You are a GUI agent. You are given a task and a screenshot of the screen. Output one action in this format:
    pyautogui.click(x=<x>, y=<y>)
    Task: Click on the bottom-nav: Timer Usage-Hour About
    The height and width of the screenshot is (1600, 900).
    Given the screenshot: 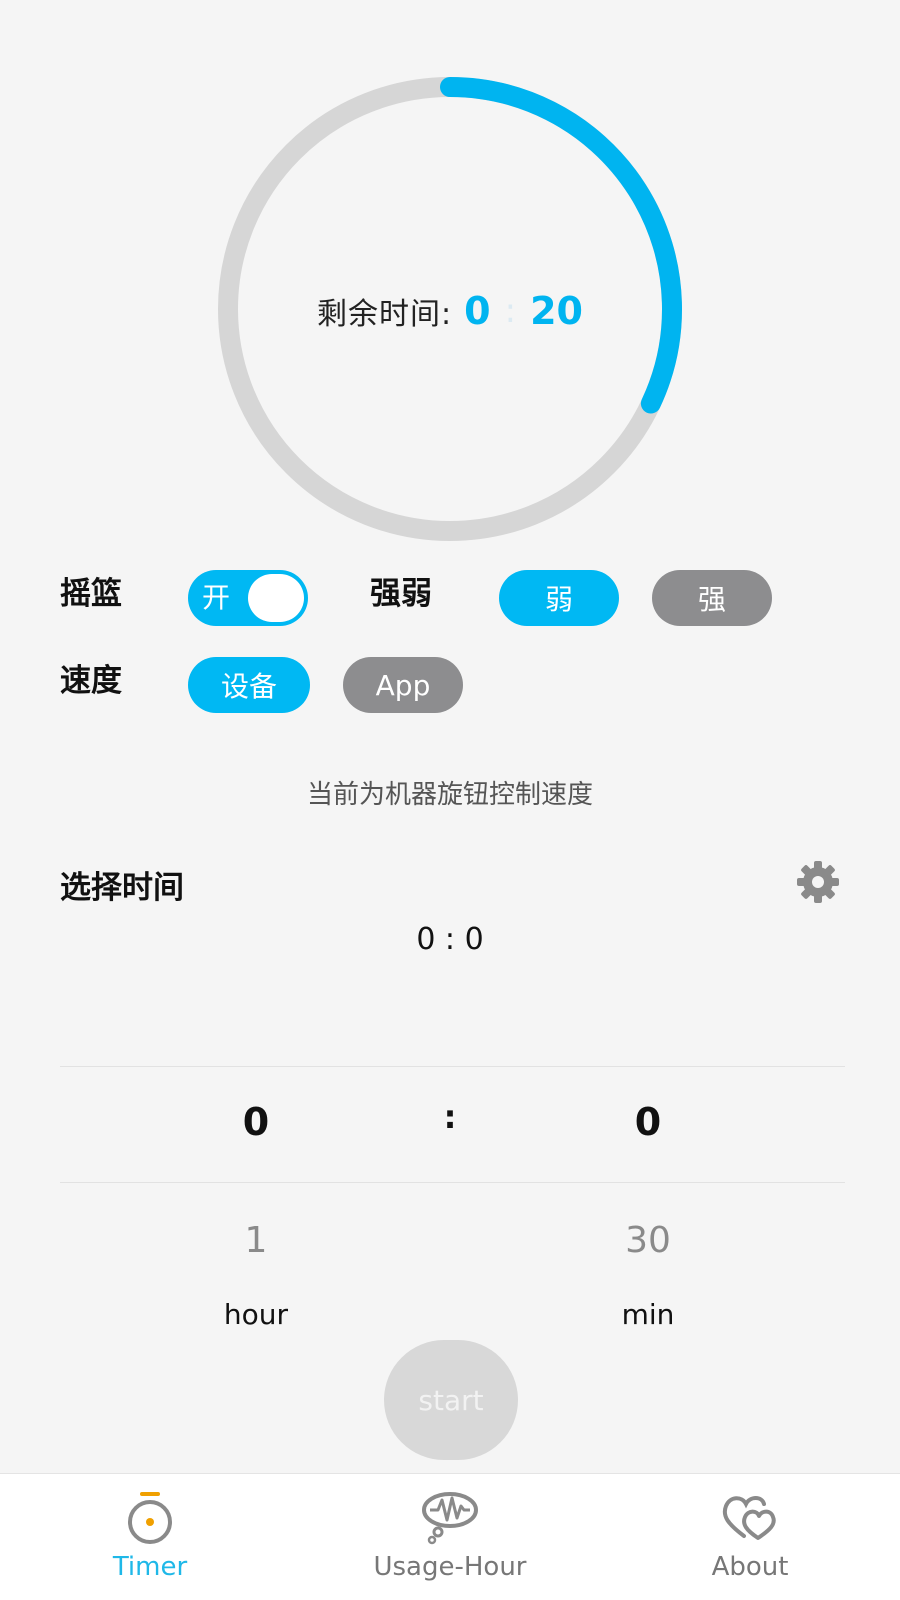 What is the action you would take?
    pyautogui.click(x=450, y=1536)
    